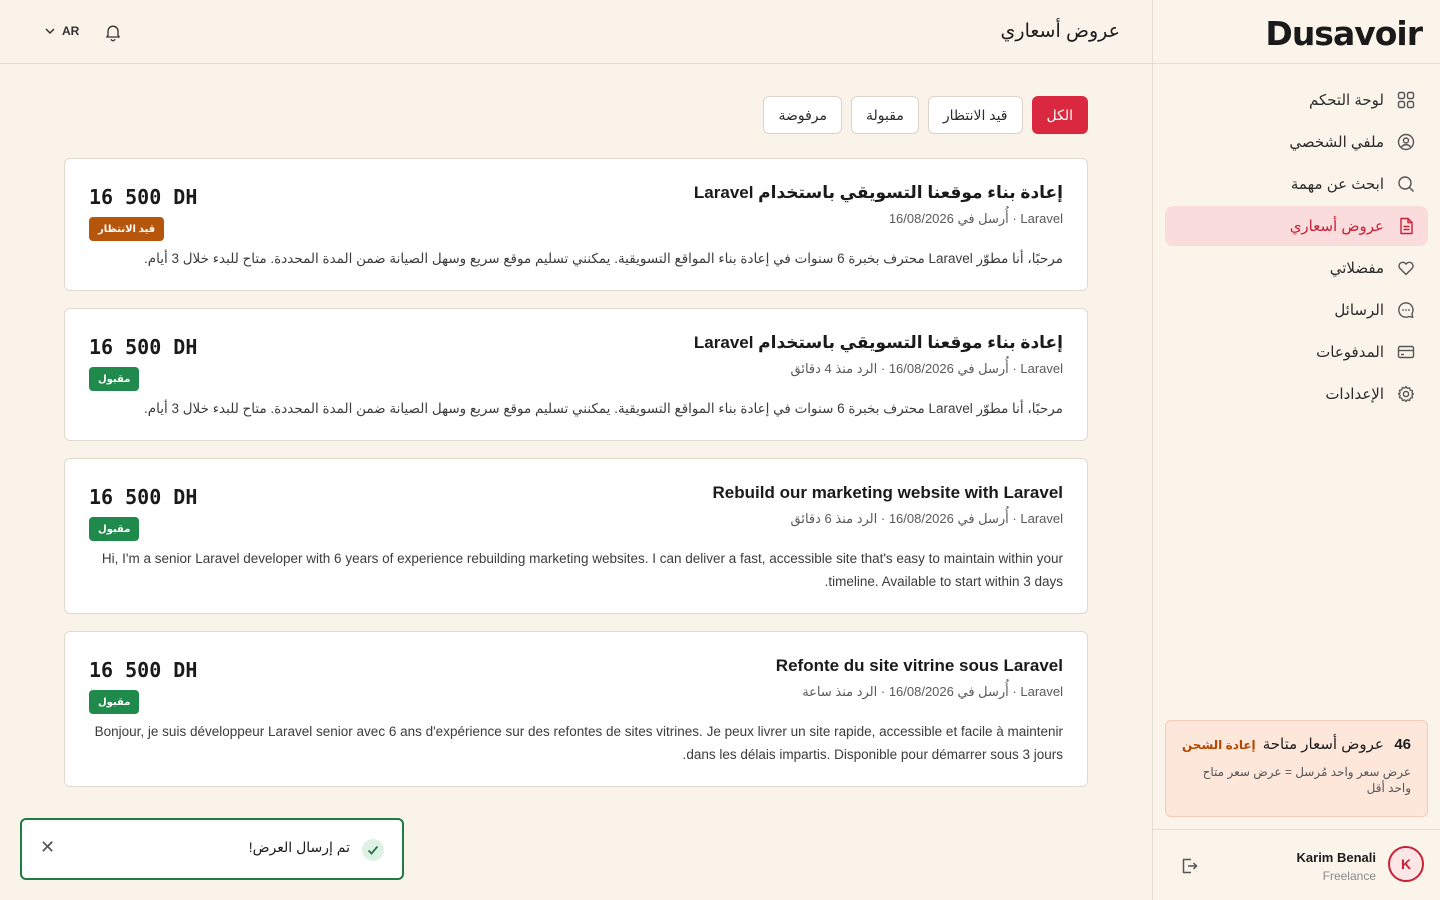  What do you see at coordinates (1323, 744) in the screenshot?
I see `credits-label: عروض أسعار متاحة` at bounding box center [1323, 744].